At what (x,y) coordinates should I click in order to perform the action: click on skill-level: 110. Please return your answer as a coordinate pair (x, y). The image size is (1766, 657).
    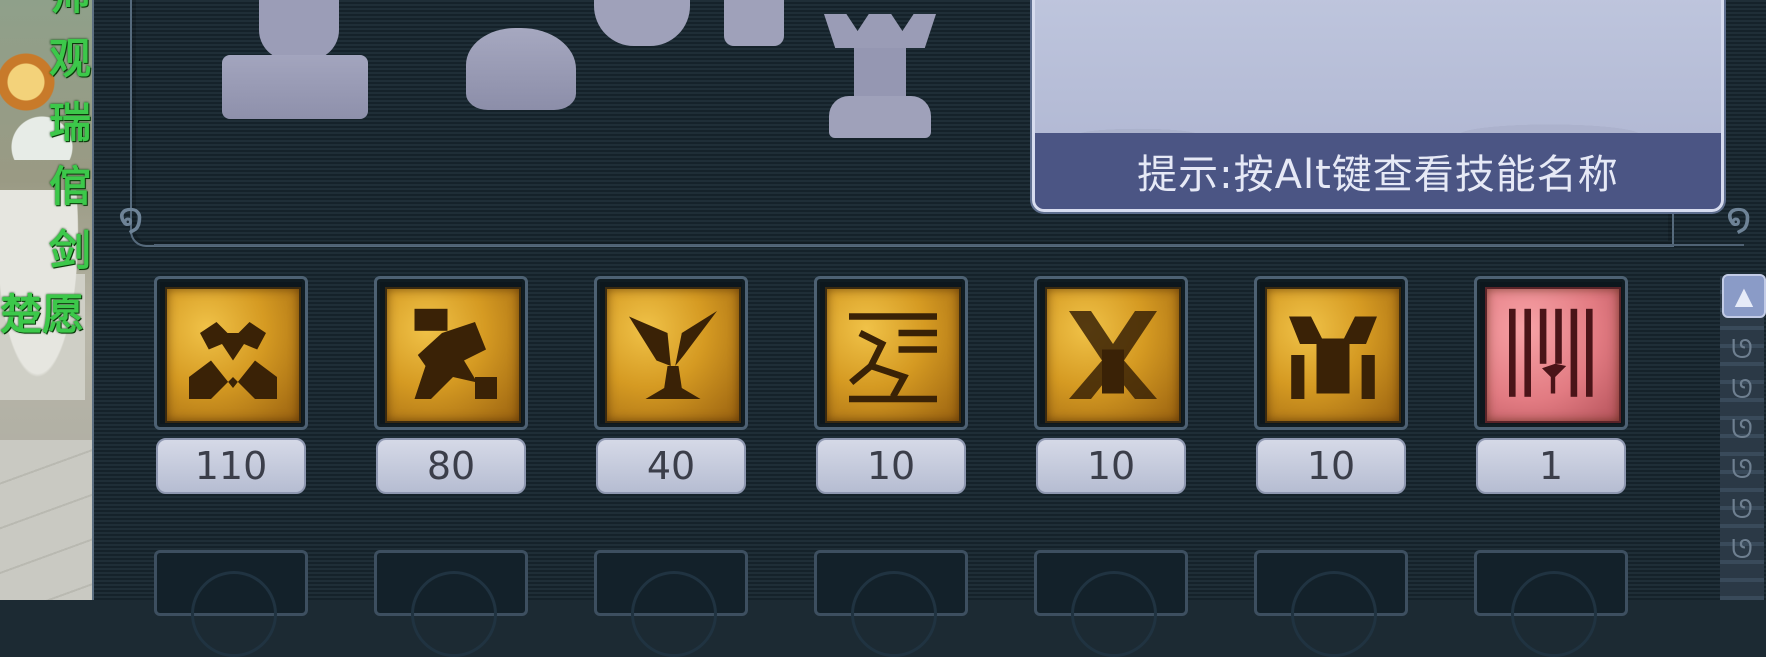
    Looking at the image, I should click on (231, 466).